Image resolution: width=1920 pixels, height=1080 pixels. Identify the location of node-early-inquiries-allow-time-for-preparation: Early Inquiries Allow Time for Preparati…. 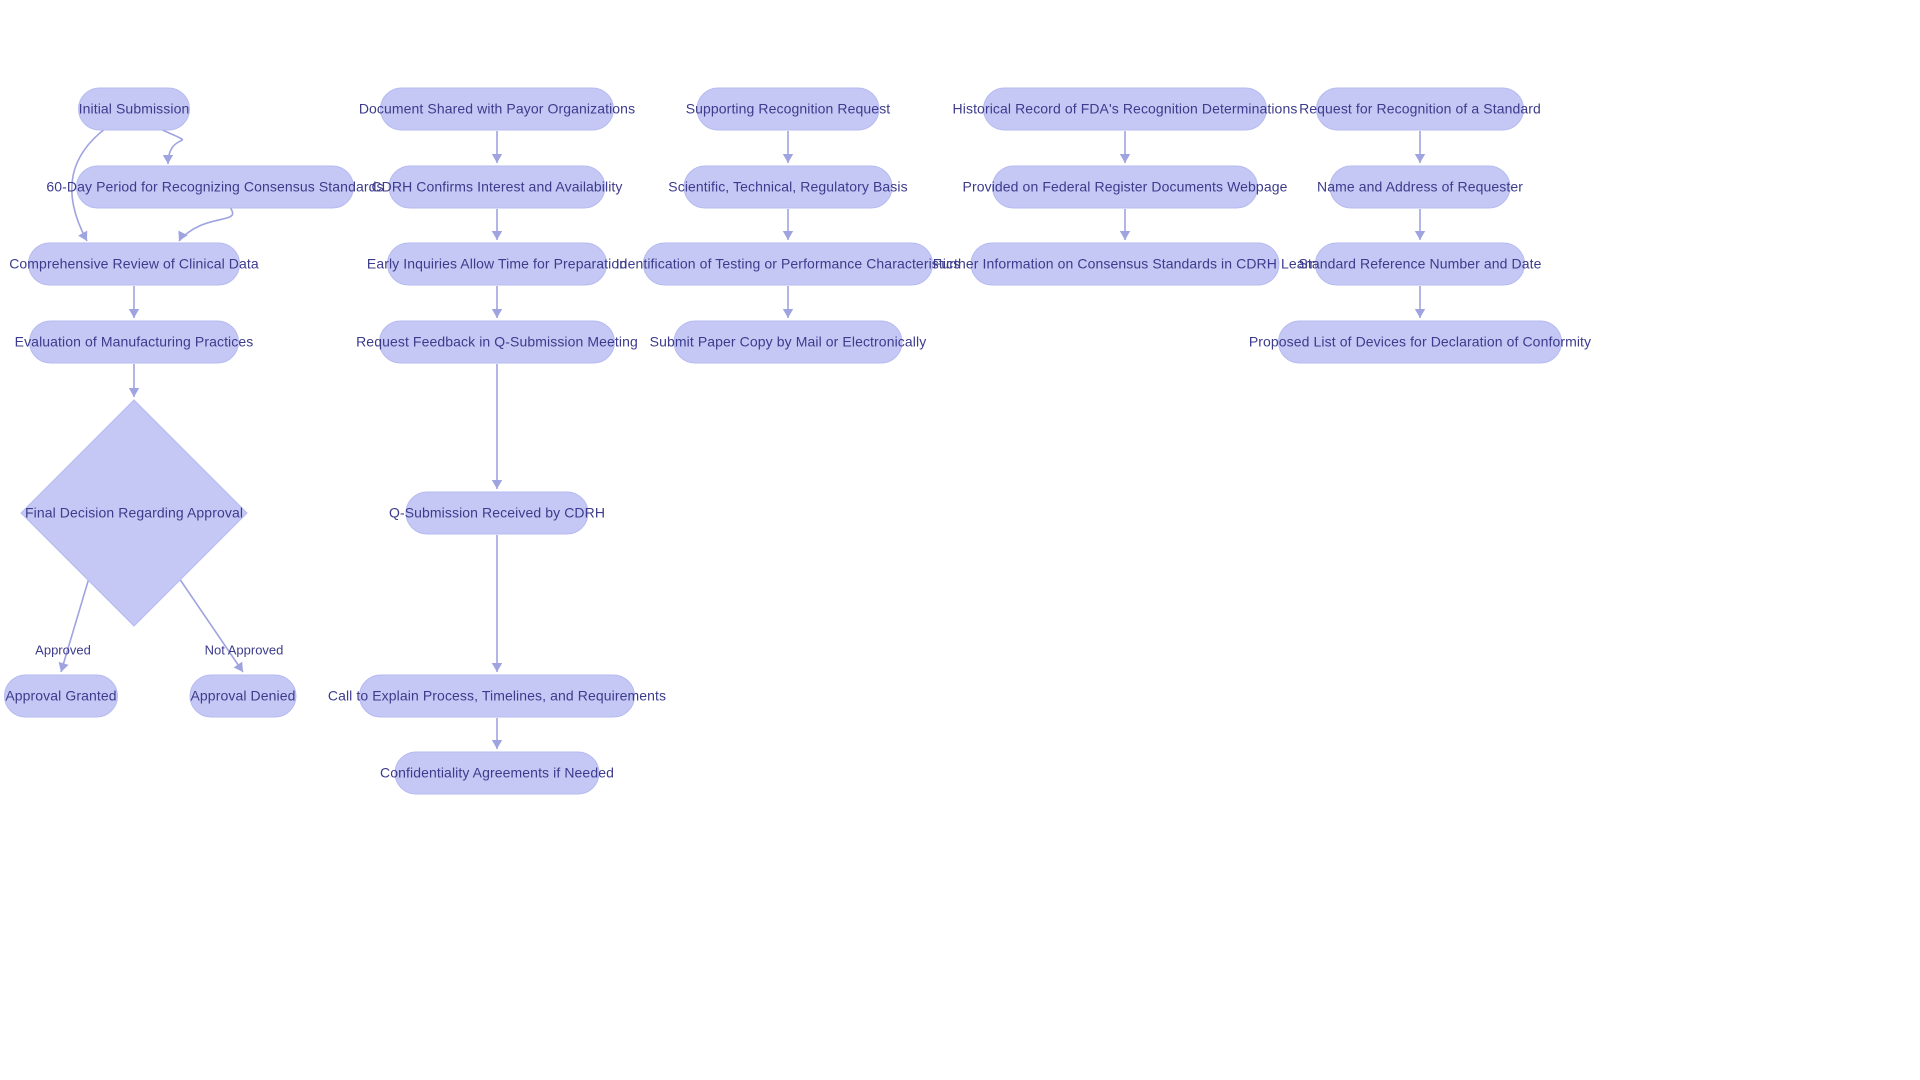
(497, 264).